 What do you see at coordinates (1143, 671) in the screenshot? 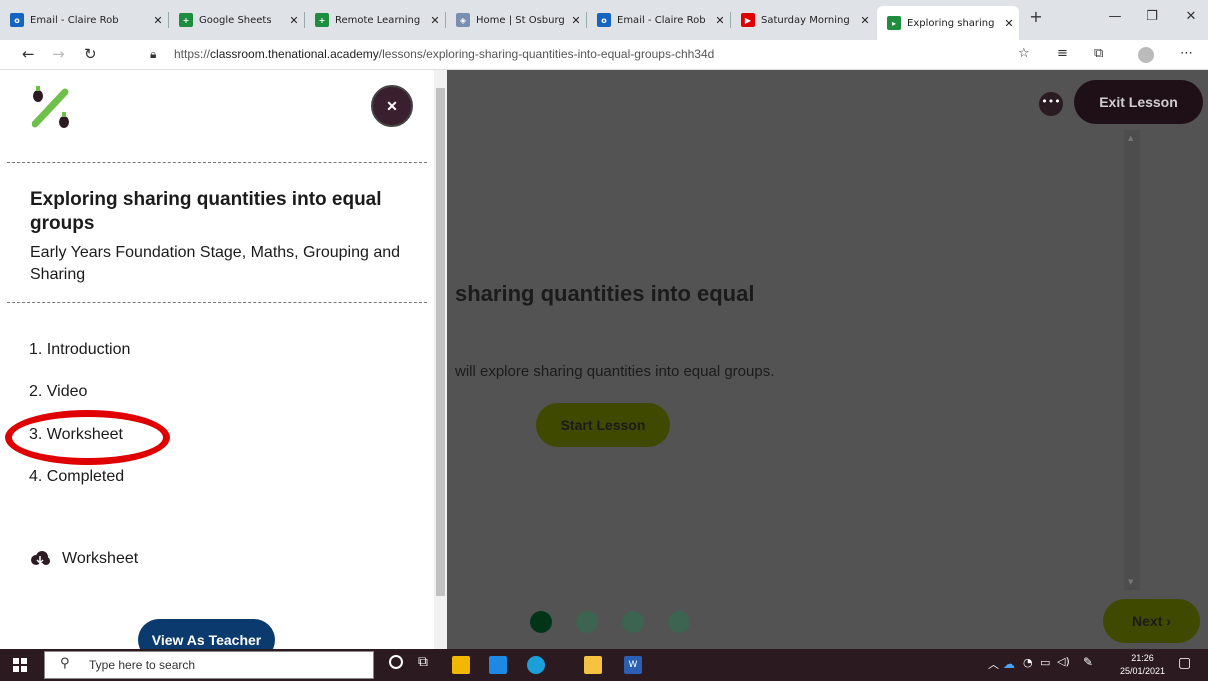
I see `clock-date: 25/01/2021` at bounding box center [1143, 671].